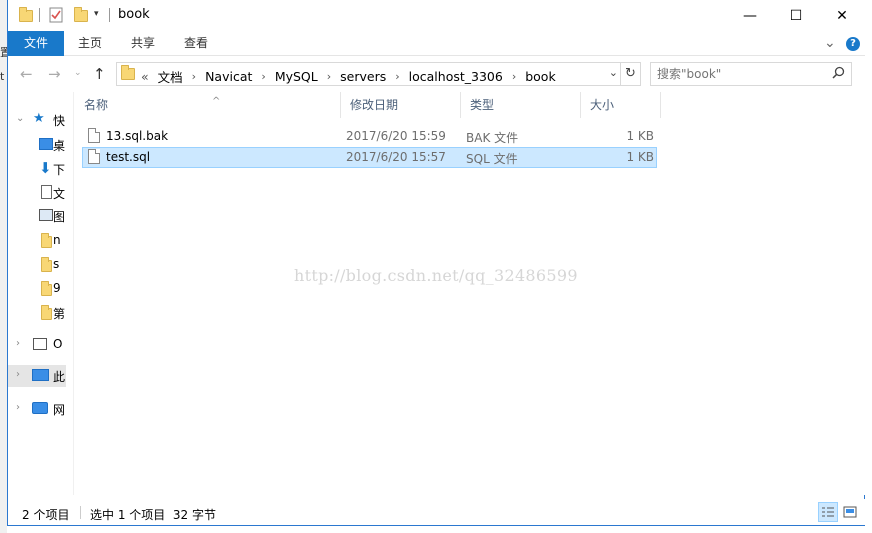 The height and width of the screenshot is (533, 872). I want to click on column-label: 名称, so click(96, 105).